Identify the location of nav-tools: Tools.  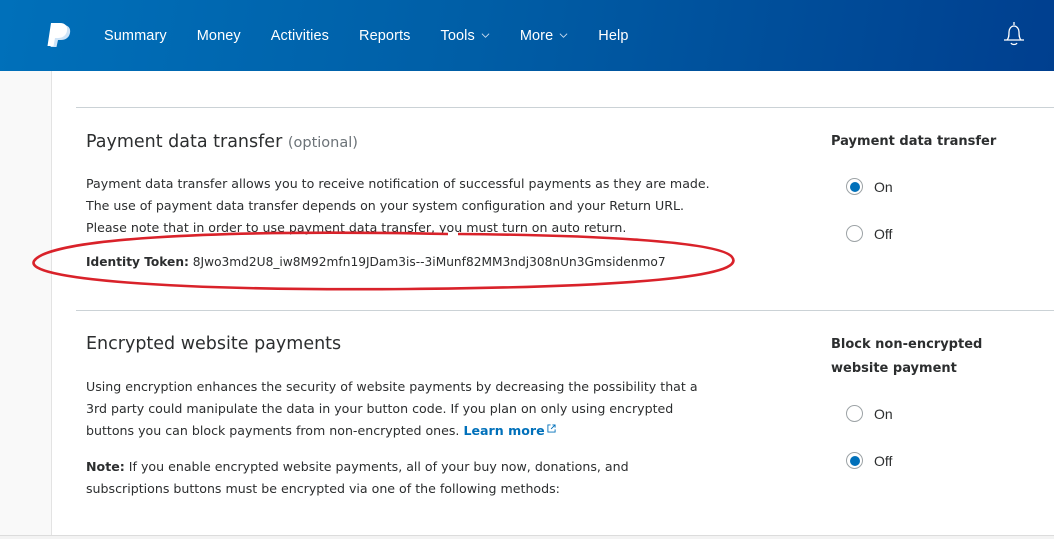
(465, 35).